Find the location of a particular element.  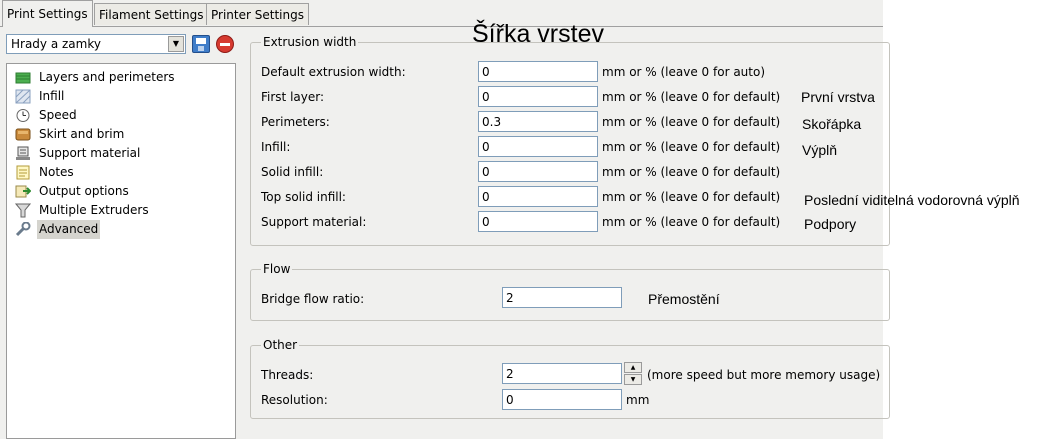

annotation-perimeters: Skořápka is located at coordinates (832, 124).